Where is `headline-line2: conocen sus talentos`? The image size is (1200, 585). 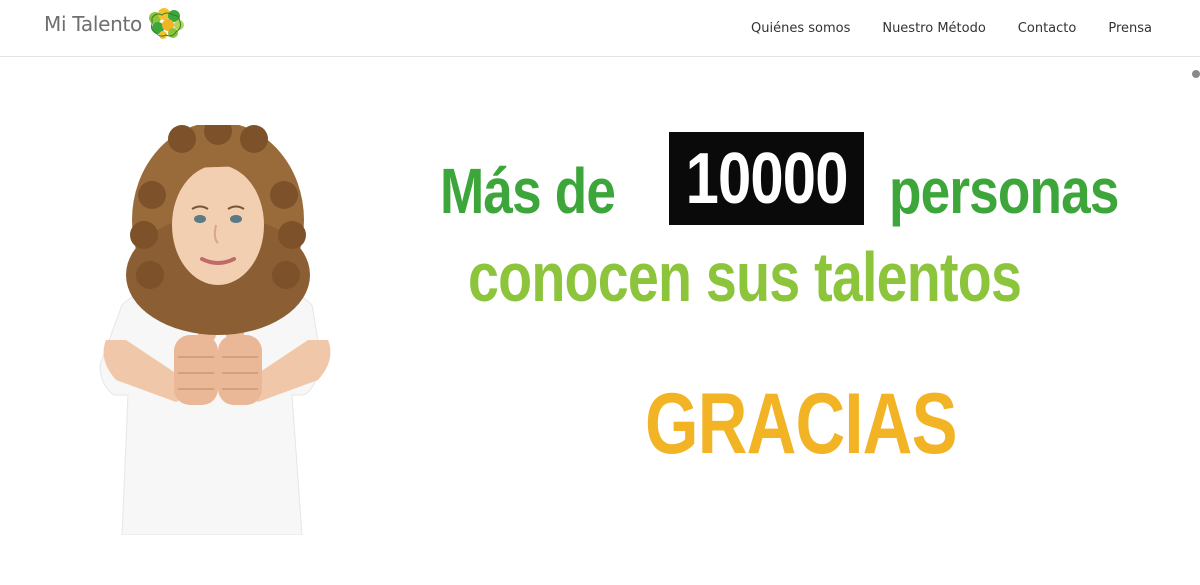 headline-line2: conocen sus talentos is located at coordinates (745, 277).